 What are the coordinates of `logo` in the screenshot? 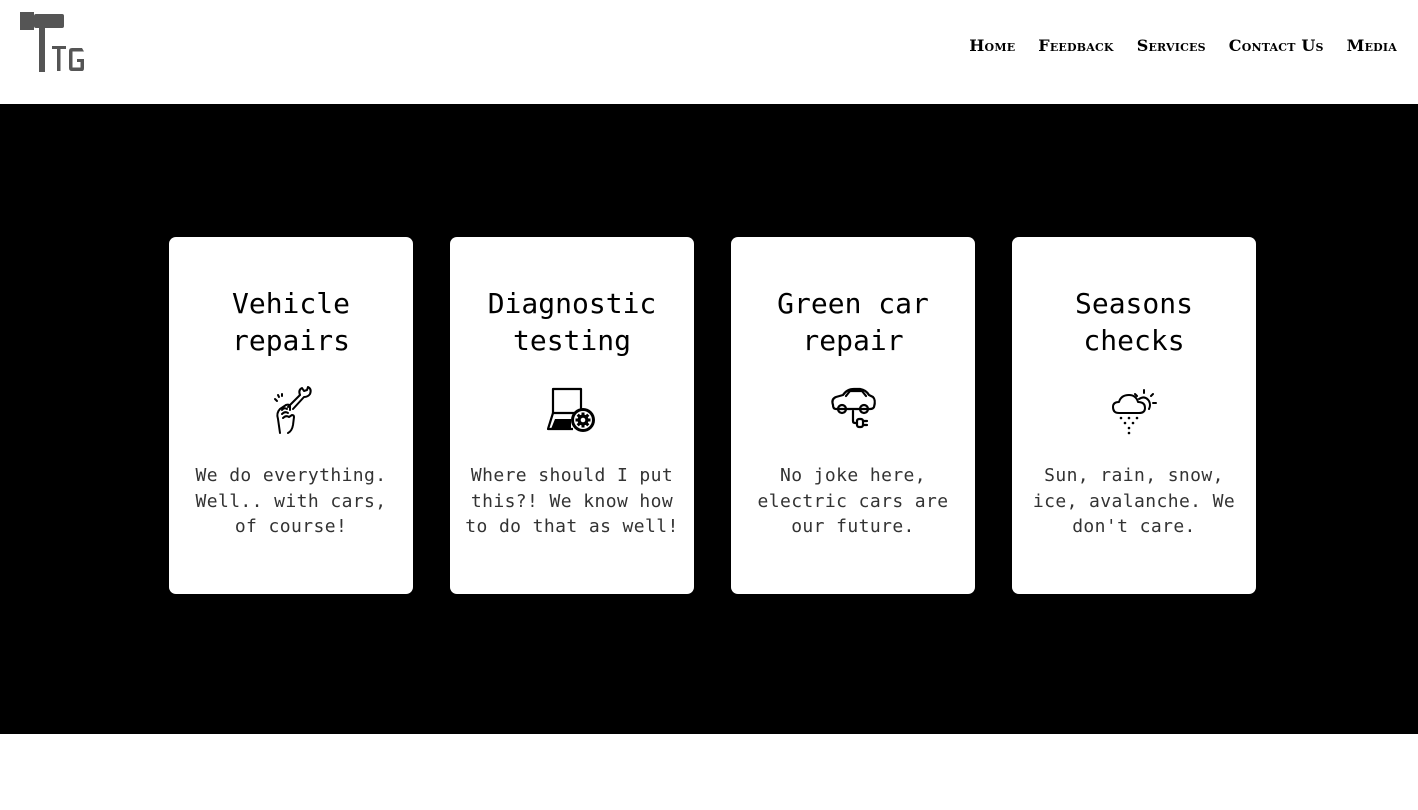 It's located at (55, 43).